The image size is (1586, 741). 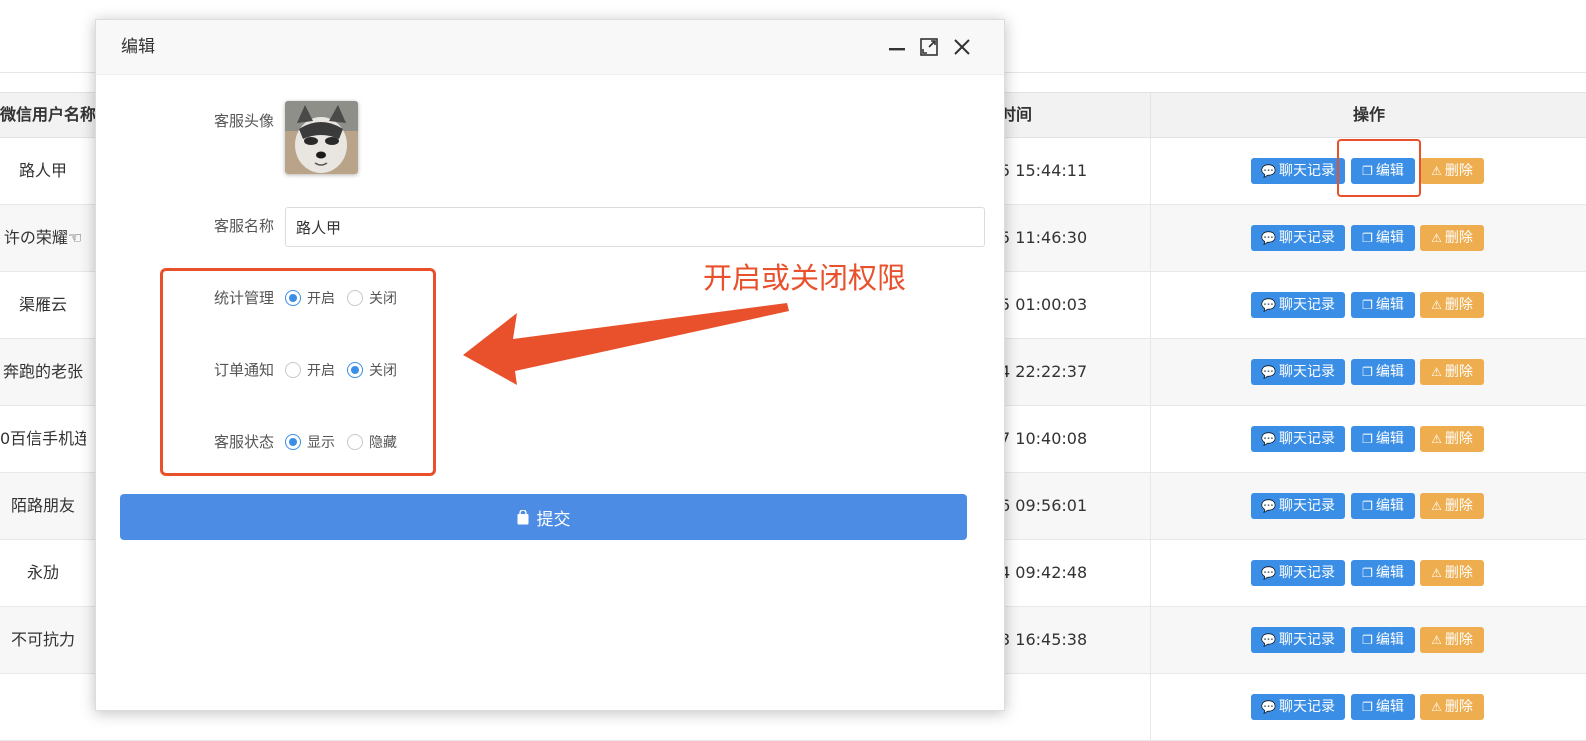 What do you see at coordinates (43, 438) in the screenshot?
I see `cell-user-name: 0百信手机连锁` at bounding box center [43, 438].